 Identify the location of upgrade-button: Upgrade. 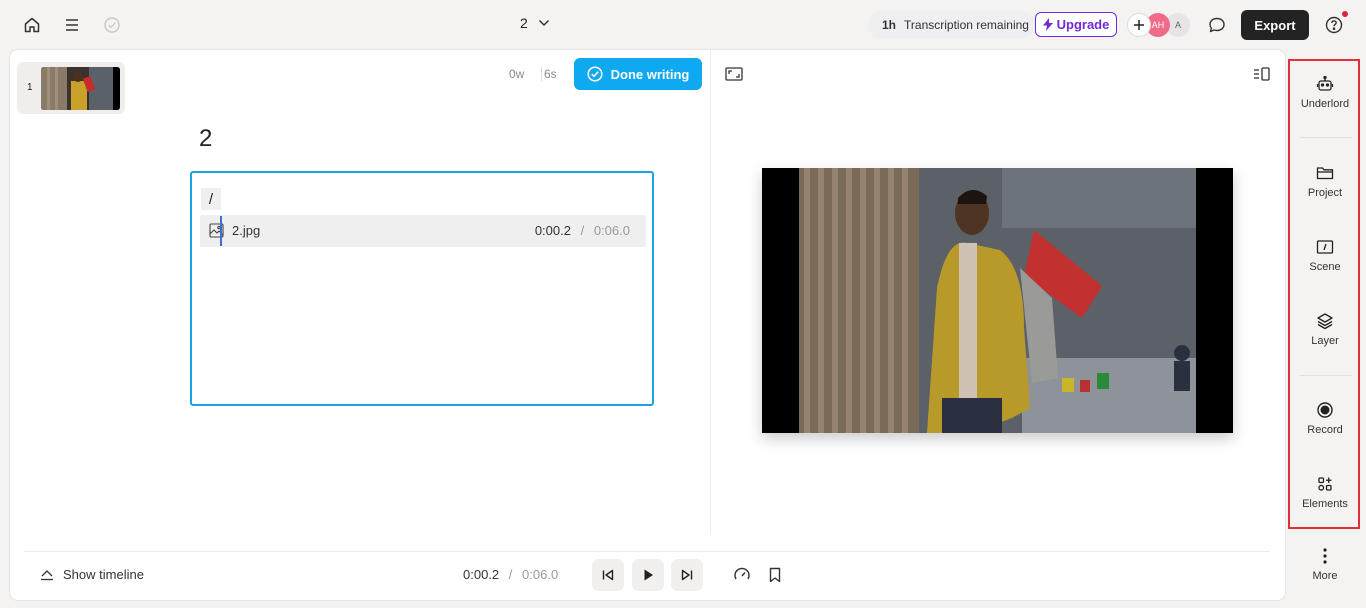
(1076, 24).